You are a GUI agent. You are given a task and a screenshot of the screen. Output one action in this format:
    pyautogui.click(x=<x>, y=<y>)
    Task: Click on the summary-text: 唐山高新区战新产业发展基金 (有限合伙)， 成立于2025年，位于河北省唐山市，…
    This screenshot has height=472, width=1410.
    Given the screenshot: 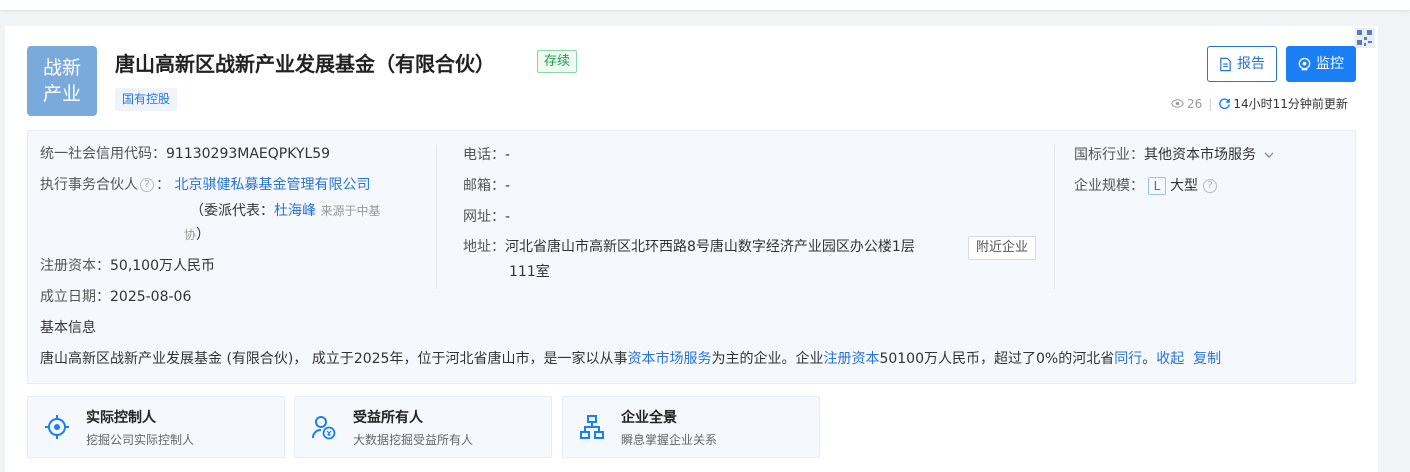 What is the action you would take?
    pyautogui.click(x=334, y=359)
    